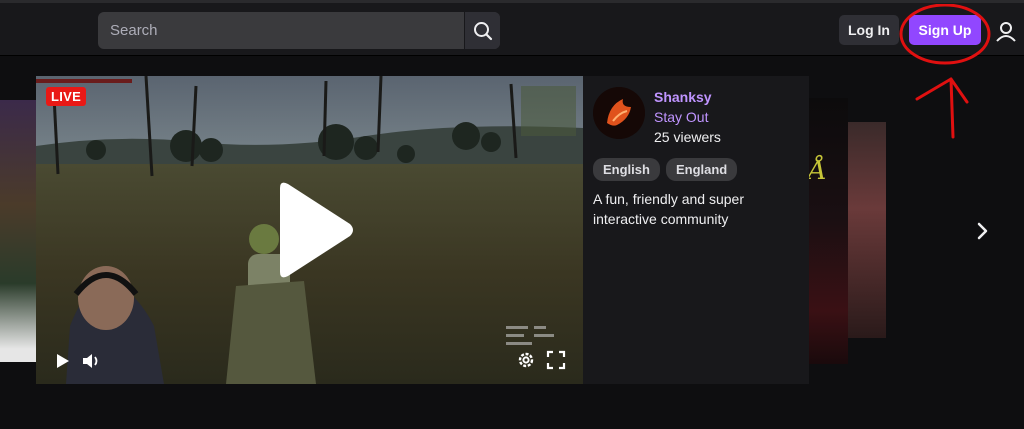 Image resolution: width=1024 pixels, height=429 pixels. Describe the element at coordinates (512, 29) in the screenshot. I see `top-nav: Log In Sign Up` at that location.